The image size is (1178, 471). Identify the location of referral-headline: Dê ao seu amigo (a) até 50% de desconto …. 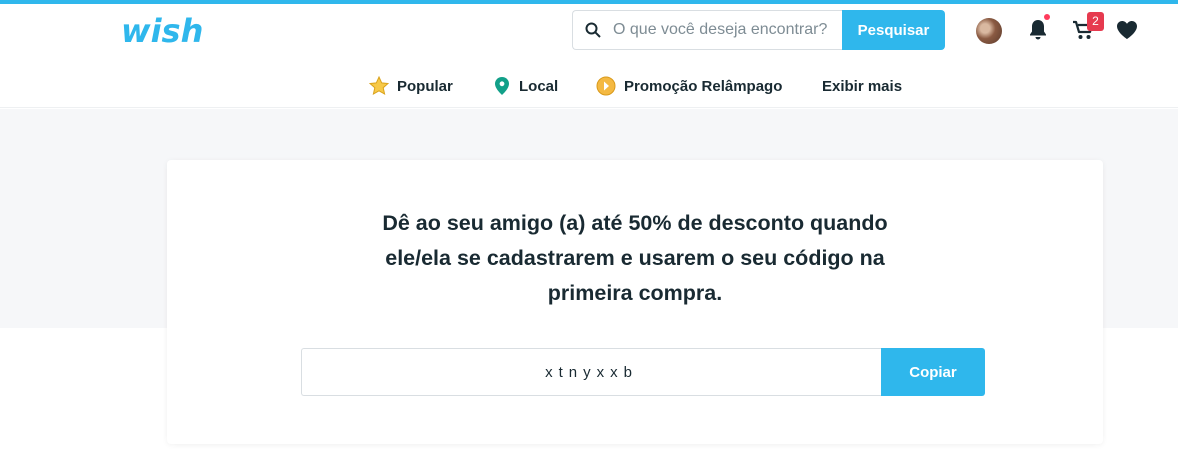
(635, 258).